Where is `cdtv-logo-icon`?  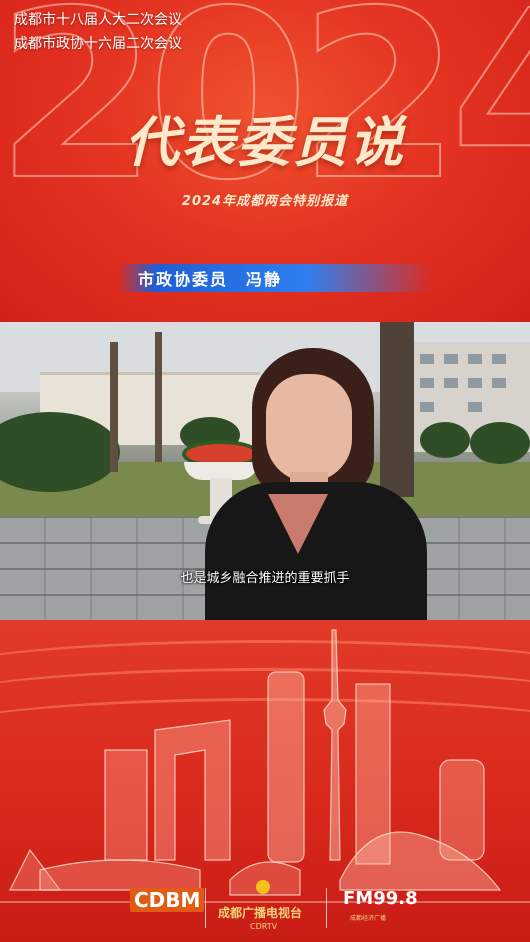
cdtv-logo-icon is located at coordinates (263, 887).